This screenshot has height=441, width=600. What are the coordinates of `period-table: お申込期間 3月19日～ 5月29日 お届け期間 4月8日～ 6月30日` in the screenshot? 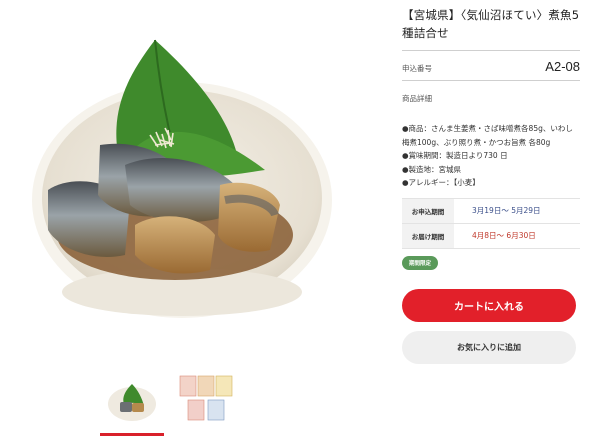 It's located at (491, 223).